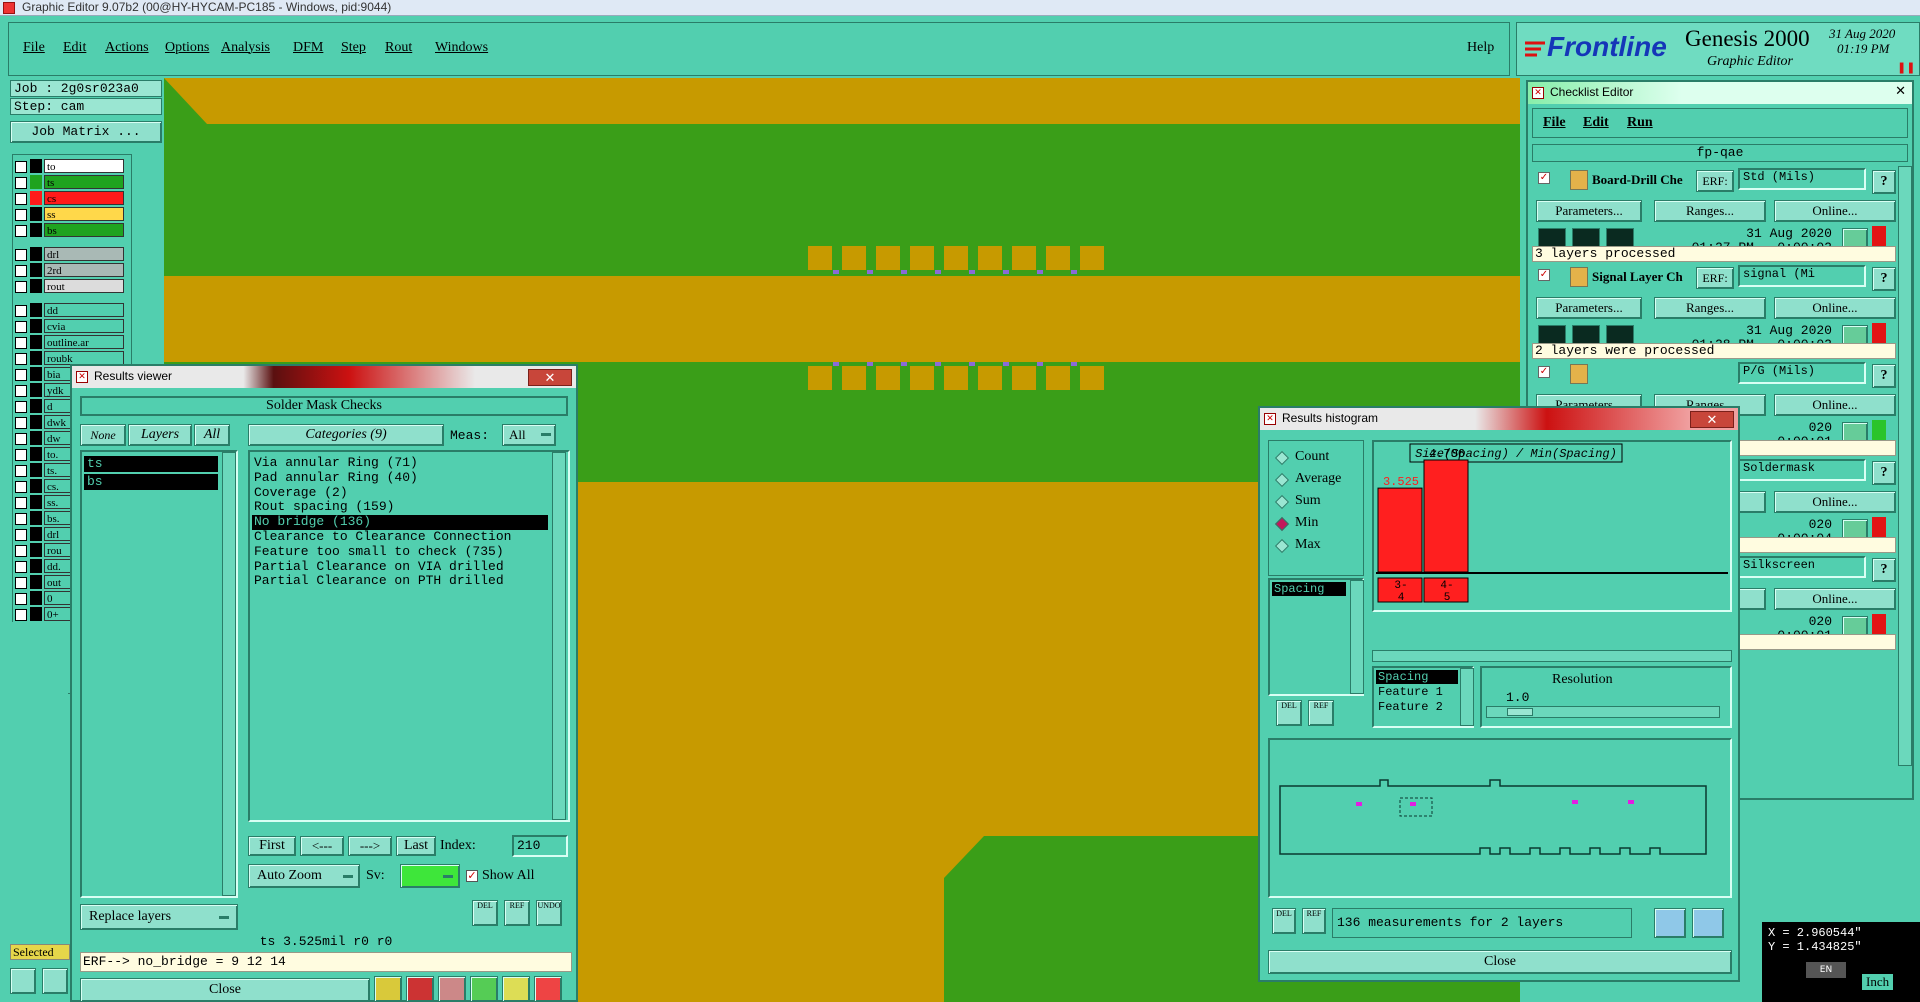  Describe the element at coordinates (84, 310) in the screenshot. I see `layer-name: dd` at that location.